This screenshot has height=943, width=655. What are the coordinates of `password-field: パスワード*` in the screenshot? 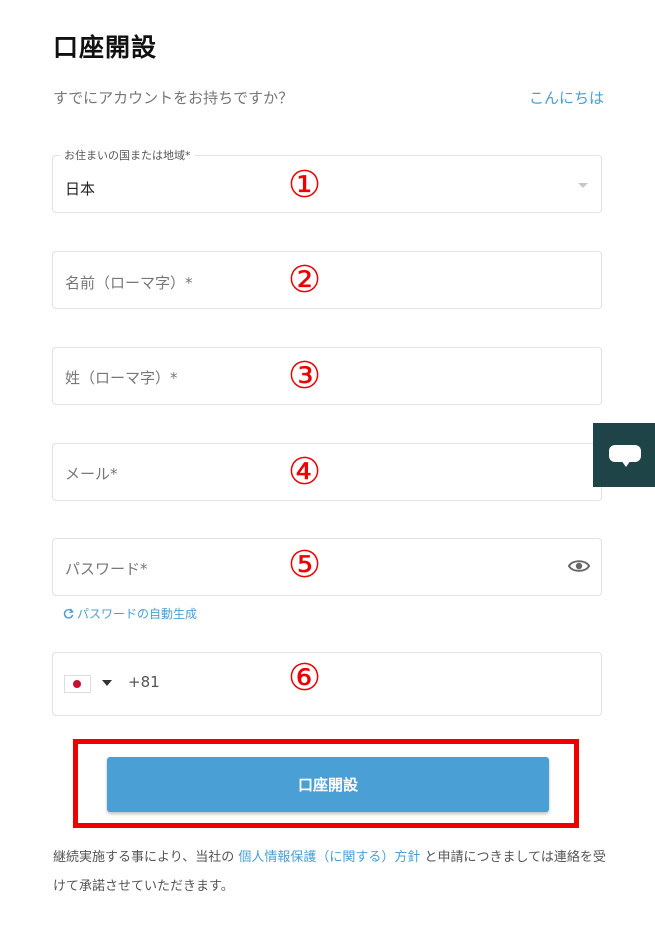 It's located at (327, 567).